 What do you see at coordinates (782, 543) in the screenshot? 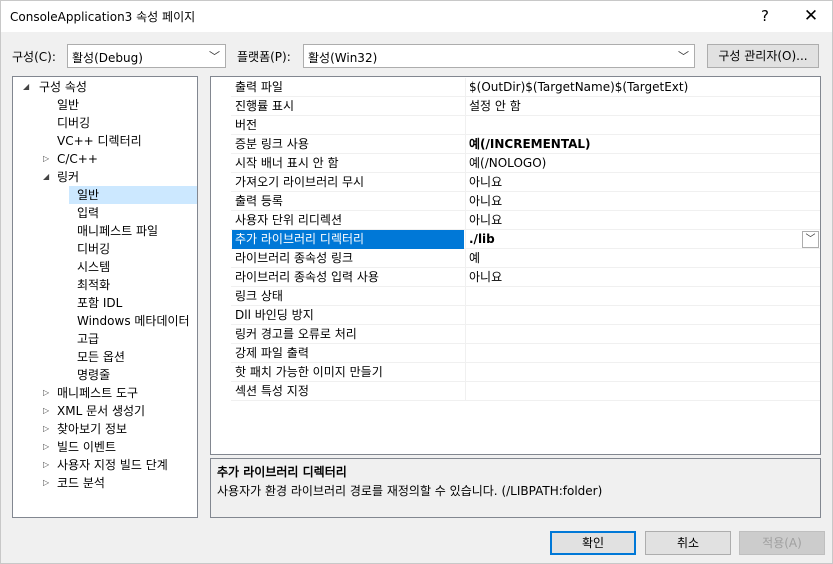
I see `apply-button: 적용(A)` at bounding box center [782, 543].